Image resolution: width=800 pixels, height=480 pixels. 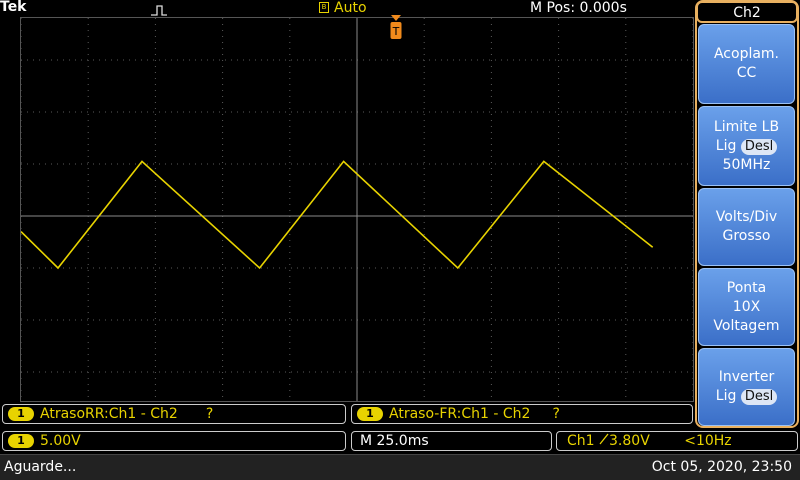 I want to click on trigger-position-marker-icon: T, so click(x=396, y=29).